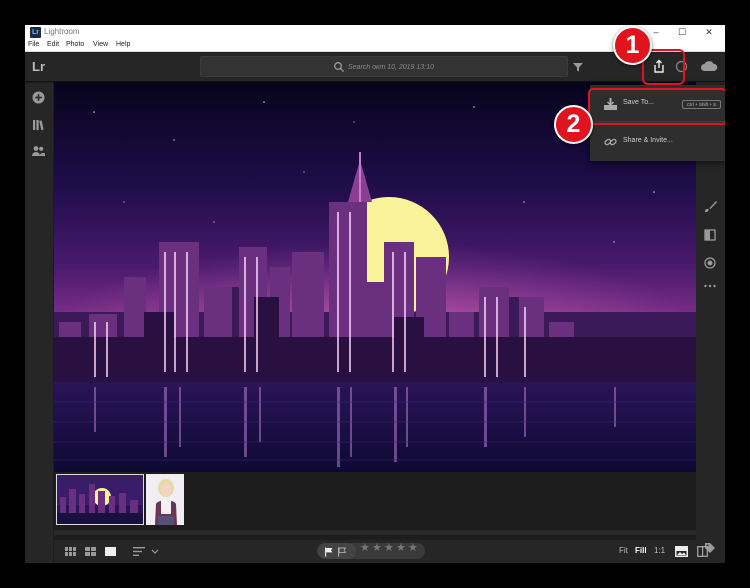 Image resolution: width=750 pixels, height=588 pixels. I want to click on search-icon, so click(339, 67).